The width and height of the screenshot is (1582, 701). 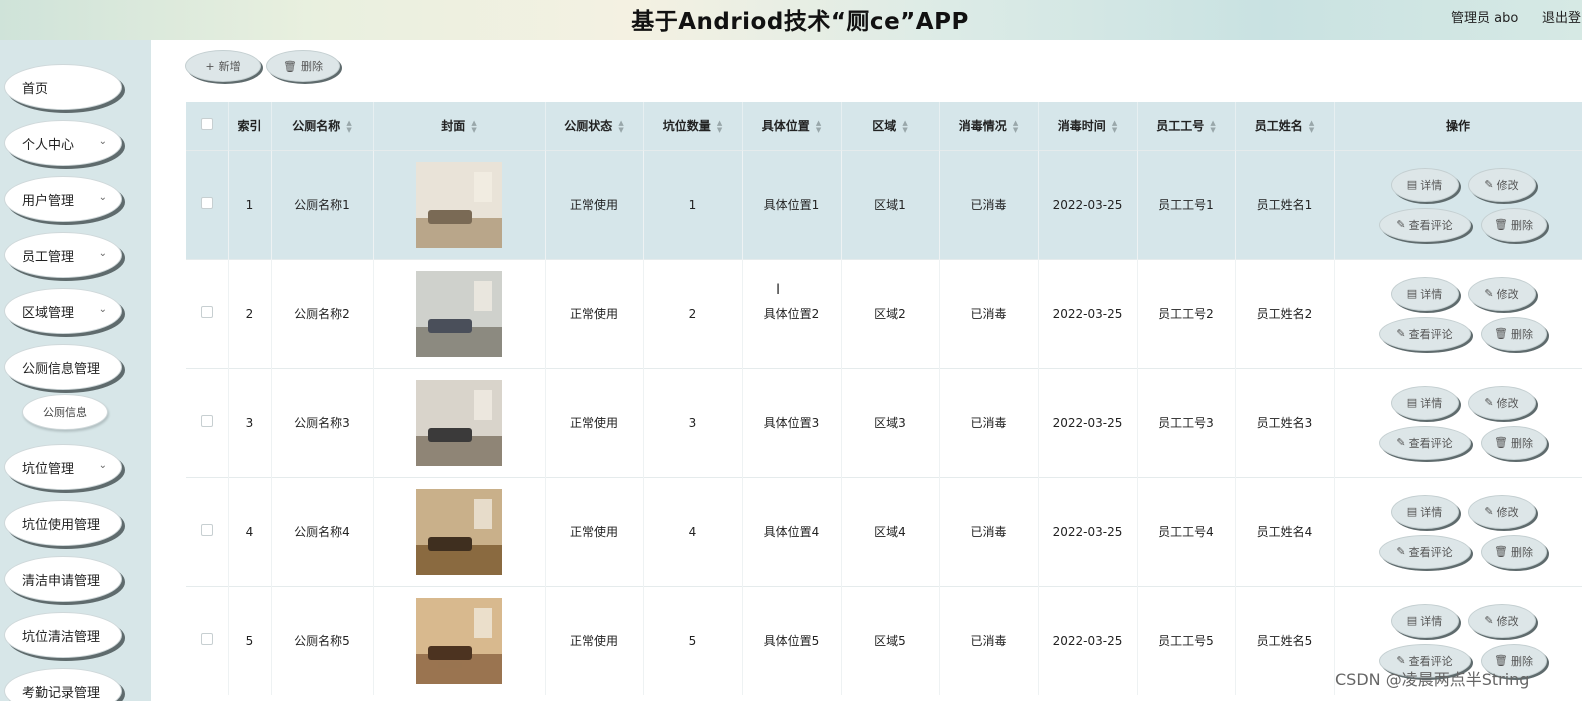 What do you see at coordinates (890, 126) in the screenshot?
I see `col-header-area: 区域 ▲ ▼` at bounding box center [890, 126].